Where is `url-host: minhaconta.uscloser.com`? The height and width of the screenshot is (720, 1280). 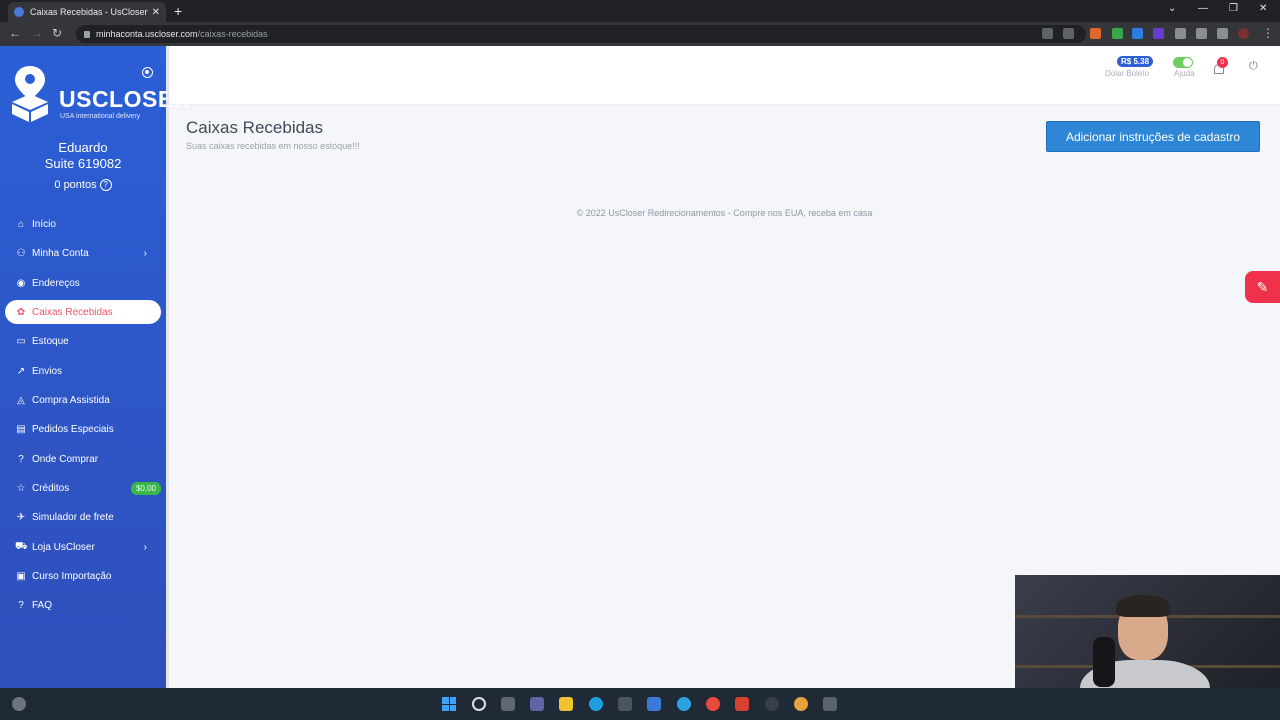
url-host: minhaconta.uscloser.com is located at coordinates (147, 34).